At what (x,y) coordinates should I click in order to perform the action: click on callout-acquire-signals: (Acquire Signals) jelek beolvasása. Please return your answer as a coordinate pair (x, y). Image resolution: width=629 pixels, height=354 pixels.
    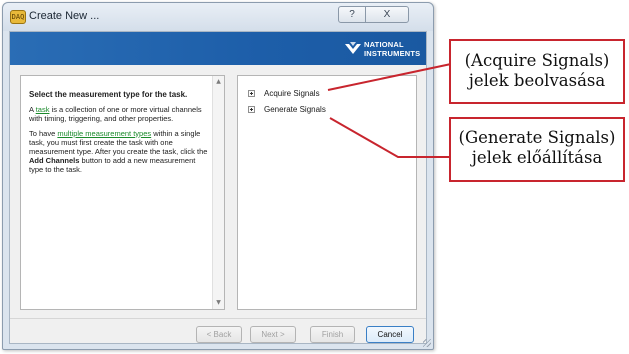
    Looking at the image, I should click on (537, 71).